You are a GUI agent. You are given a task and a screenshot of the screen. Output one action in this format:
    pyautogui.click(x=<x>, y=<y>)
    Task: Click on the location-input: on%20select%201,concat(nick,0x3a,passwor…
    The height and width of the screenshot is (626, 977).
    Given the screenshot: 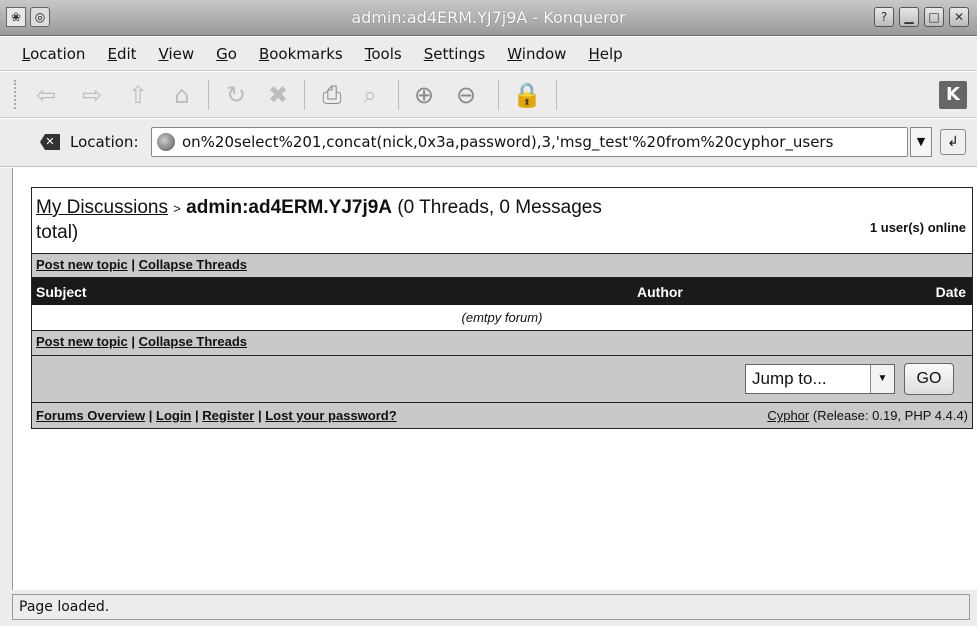 What is the action you would take?
    pyautogui.click(x=529, y=142)
    